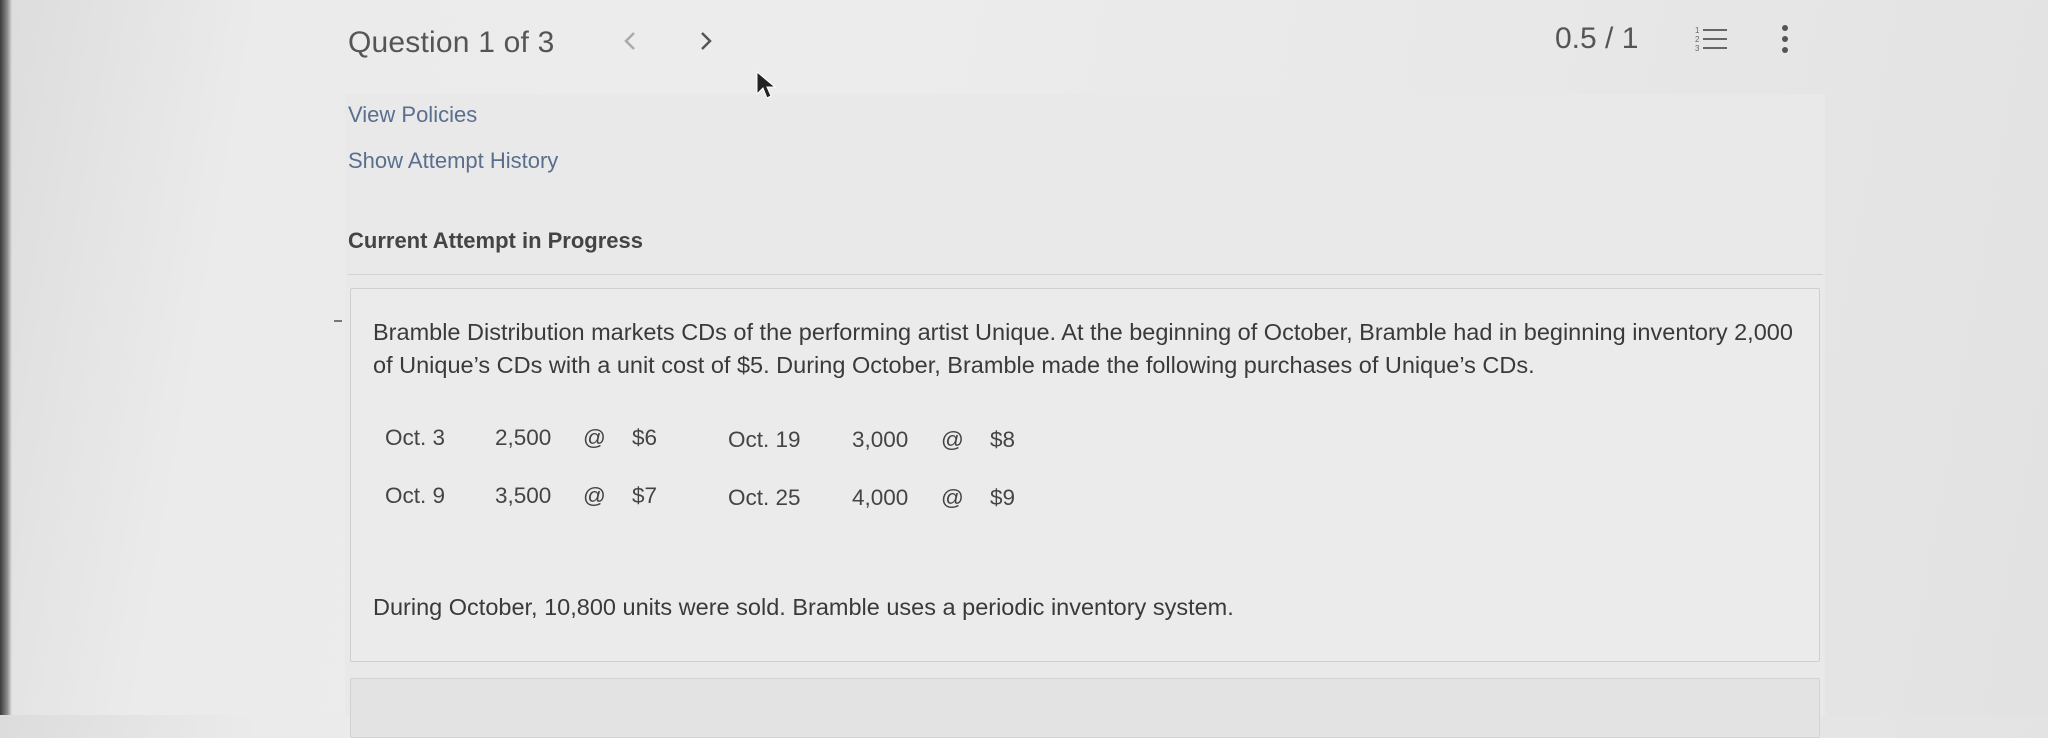 The image size is (2048, 738). I want to click on purchase-units: 4,000, so click(880, 497).